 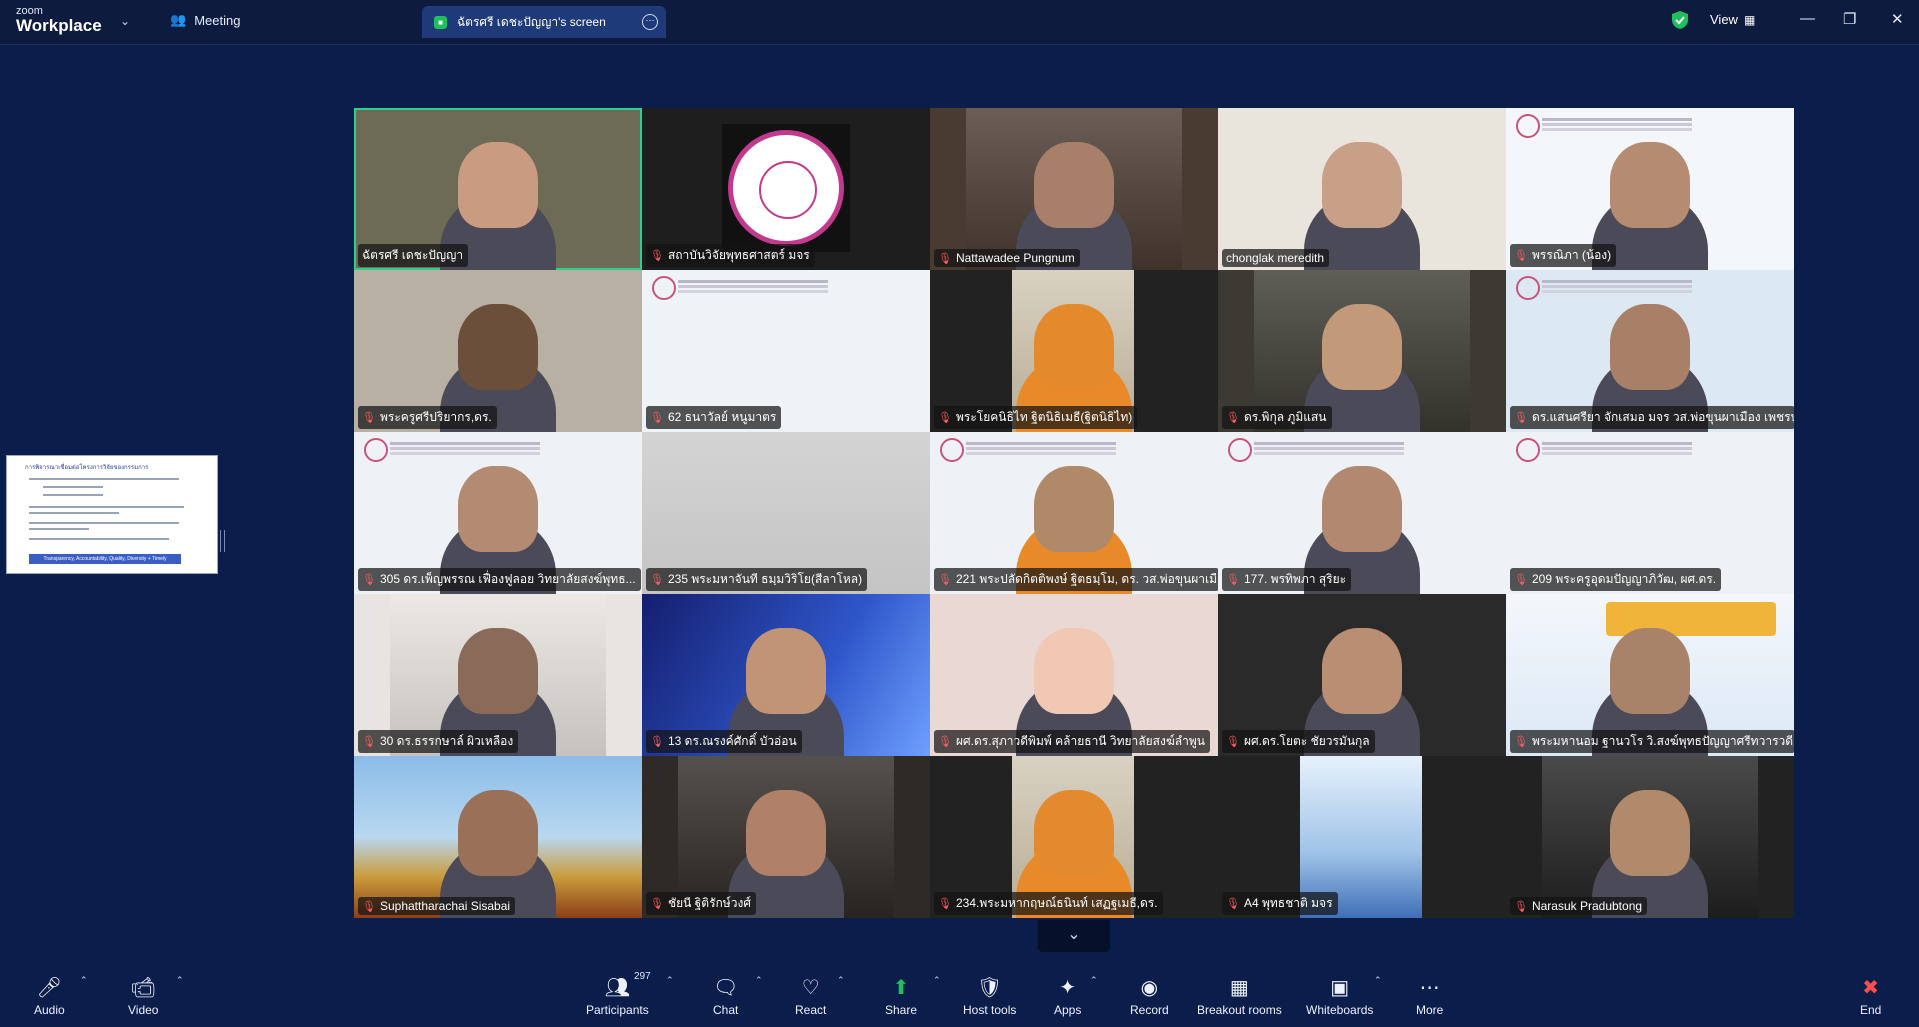 I want to click on chat-options-caret: ⌃, so click(x=759, y=980).